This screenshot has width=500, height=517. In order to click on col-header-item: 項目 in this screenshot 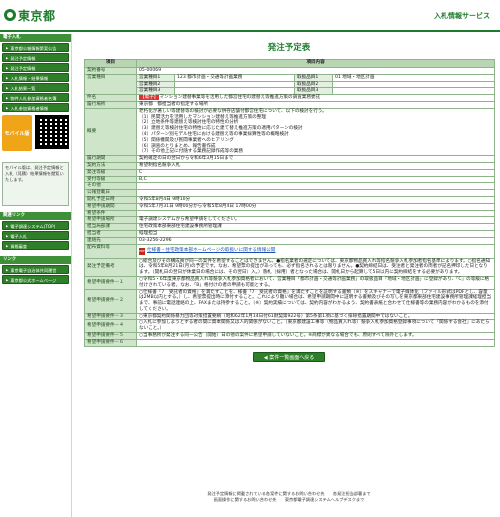, I will do `click(110, 63)`.